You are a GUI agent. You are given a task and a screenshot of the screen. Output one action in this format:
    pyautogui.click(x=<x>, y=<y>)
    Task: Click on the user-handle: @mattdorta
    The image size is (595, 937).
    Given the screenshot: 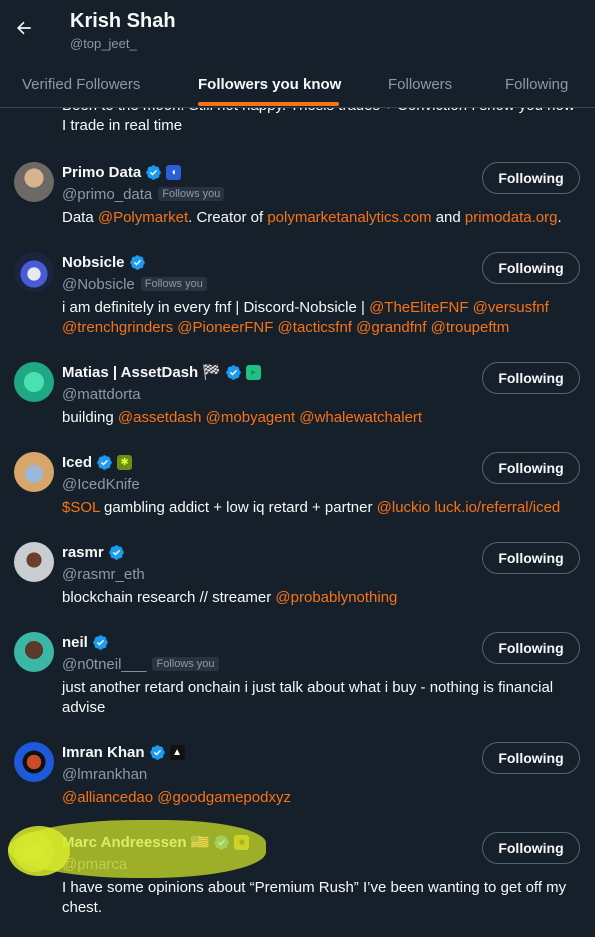 What is the action you would take?
    pyautogui.click(x=101, y=394)
    